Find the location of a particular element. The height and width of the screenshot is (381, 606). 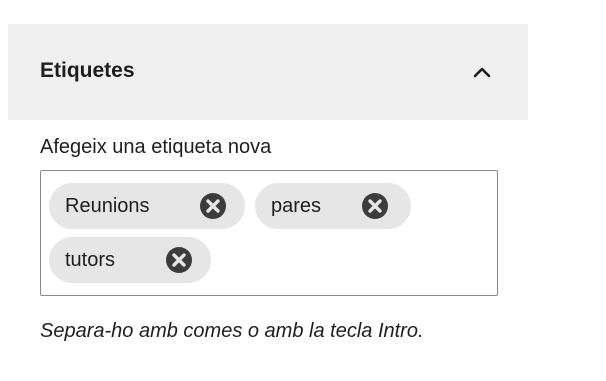

add-tag-label: Afegeix una etiqueta nova is located at coordinates (156, 147).